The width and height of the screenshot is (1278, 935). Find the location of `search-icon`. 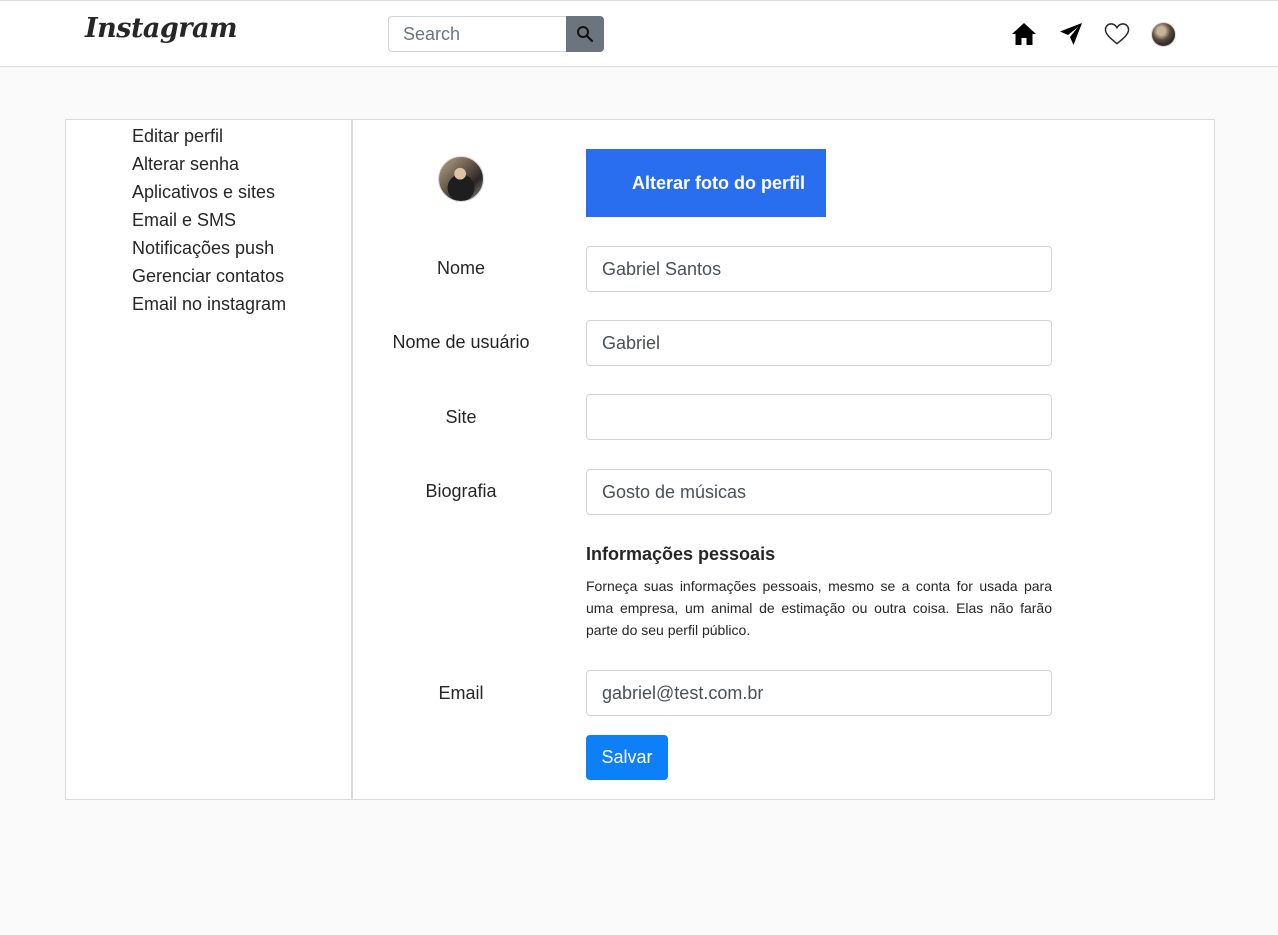

search-icon is located at coordinates (585, 34).